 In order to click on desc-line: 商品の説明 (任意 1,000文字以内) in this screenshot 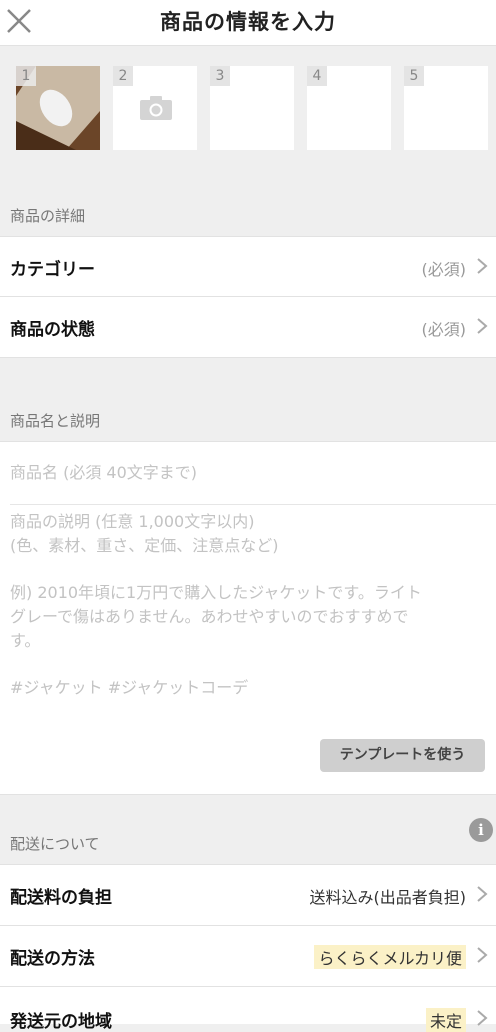, I will do `click(132, 521)`.